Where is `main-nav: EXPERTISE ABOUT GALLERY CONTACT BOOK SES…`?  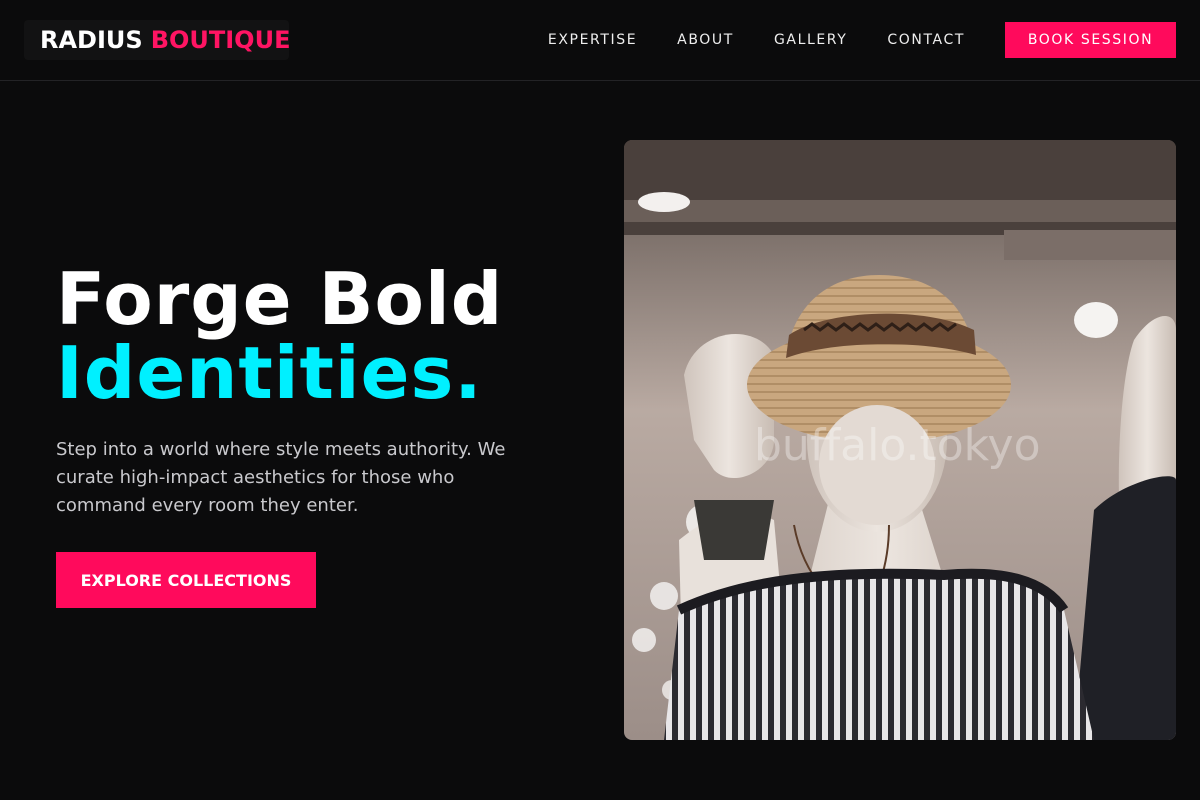 main-nav: EXPERTISE ABOUT GALLERY CONTACT BOOK SES… is located at coordinates (862, 40).